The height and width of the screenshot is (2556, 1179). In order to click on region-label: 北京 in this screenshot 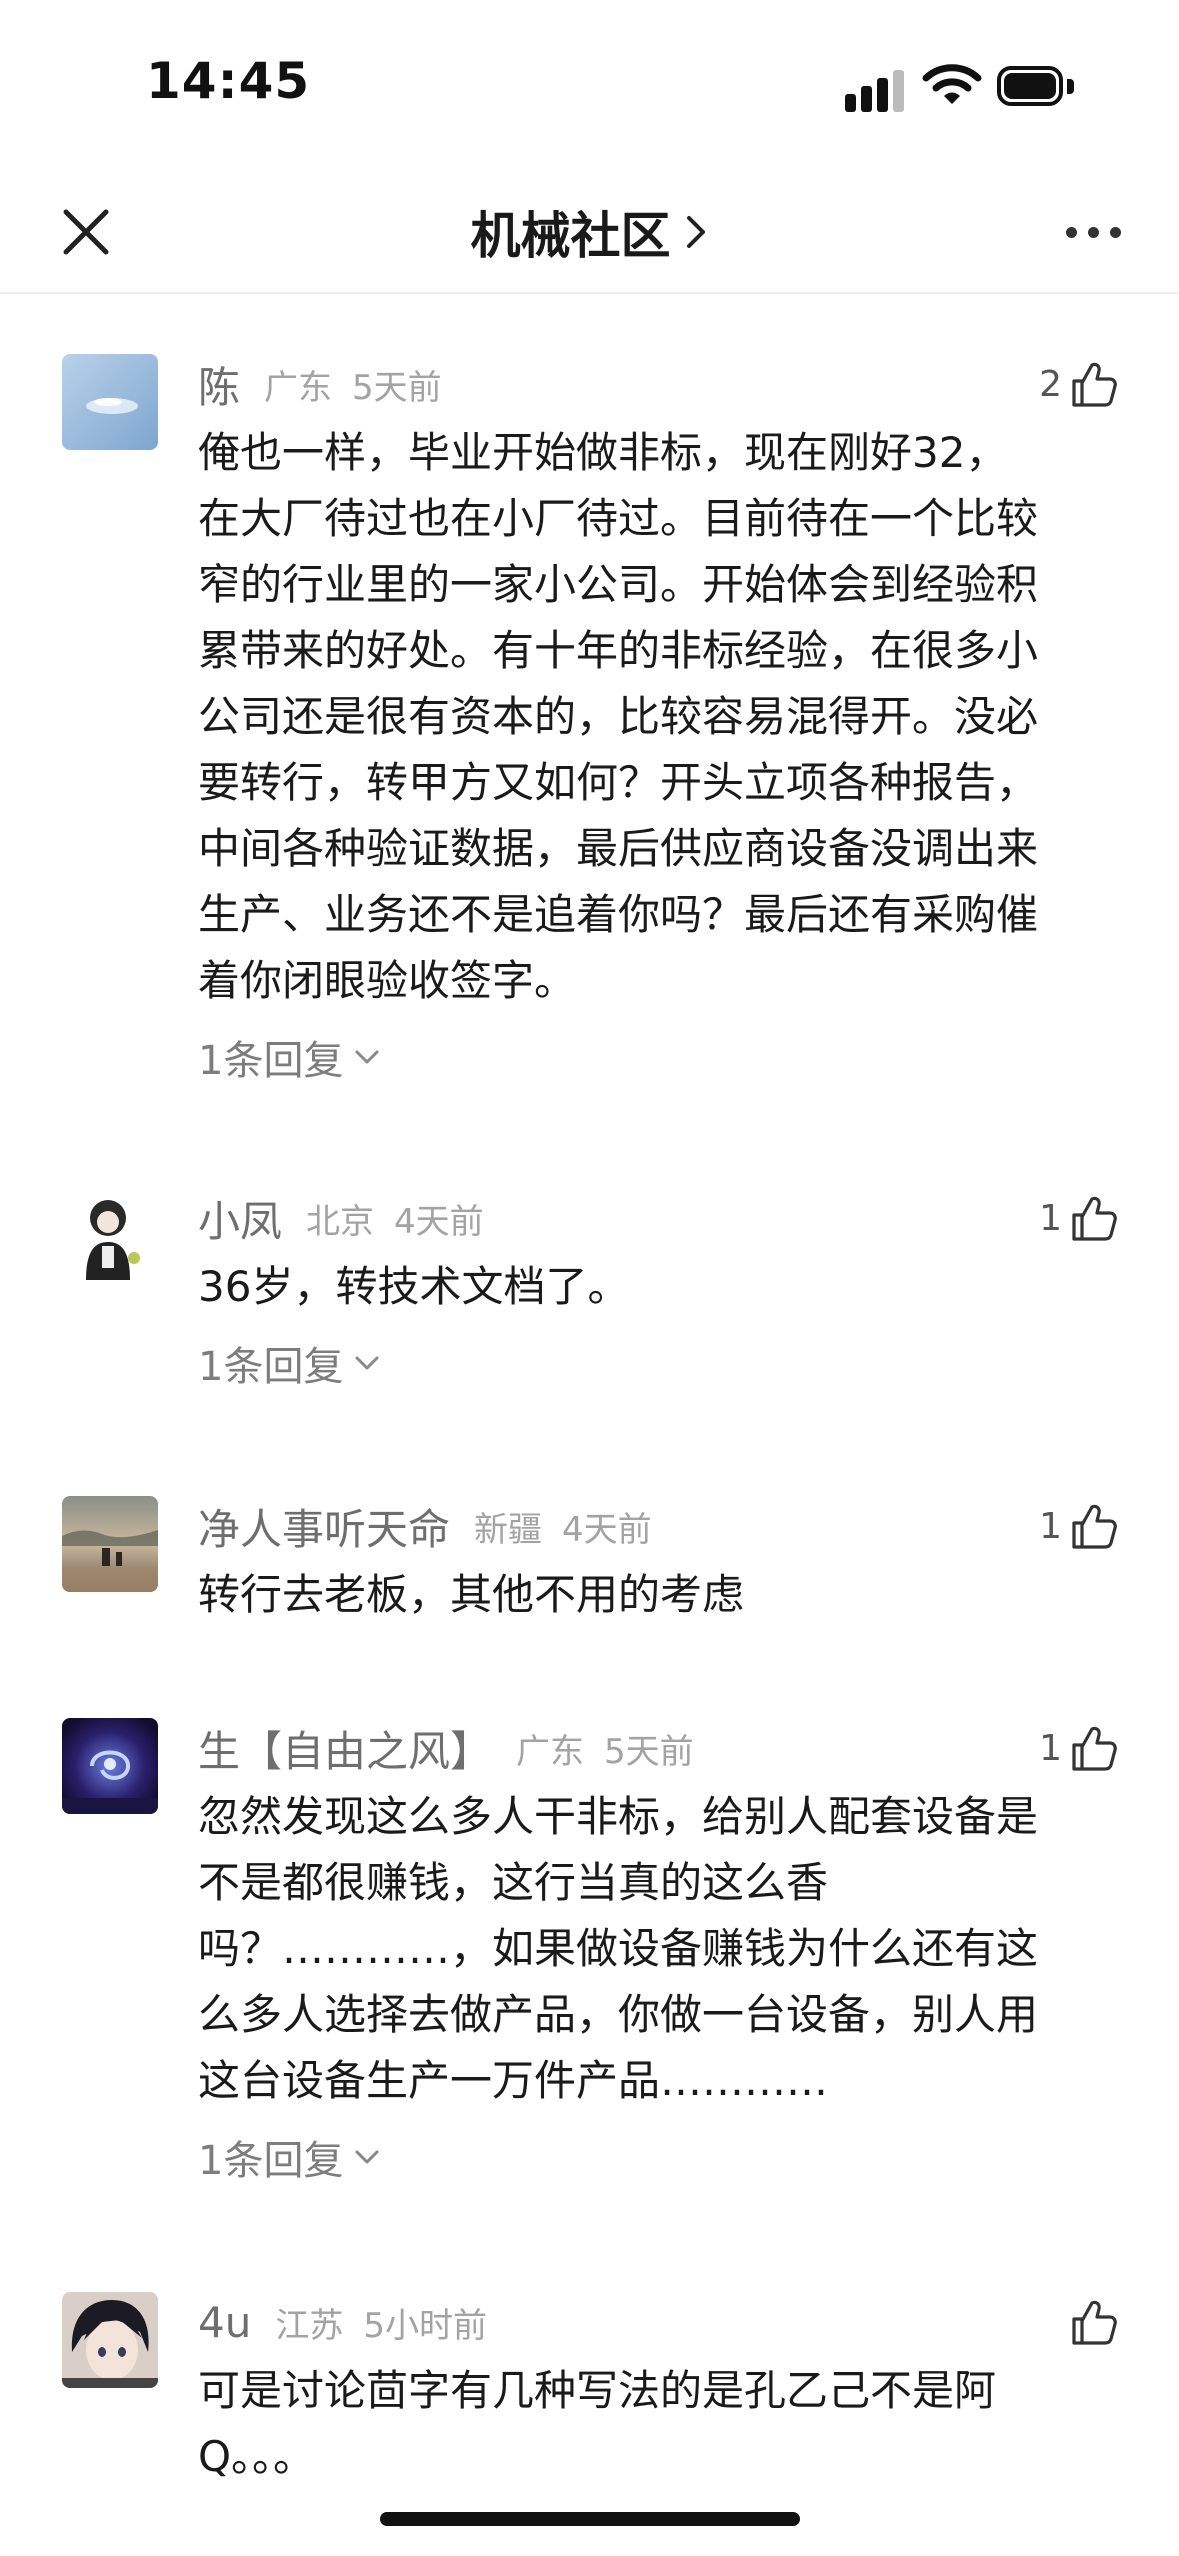, I will do `click(340, 1221)`.